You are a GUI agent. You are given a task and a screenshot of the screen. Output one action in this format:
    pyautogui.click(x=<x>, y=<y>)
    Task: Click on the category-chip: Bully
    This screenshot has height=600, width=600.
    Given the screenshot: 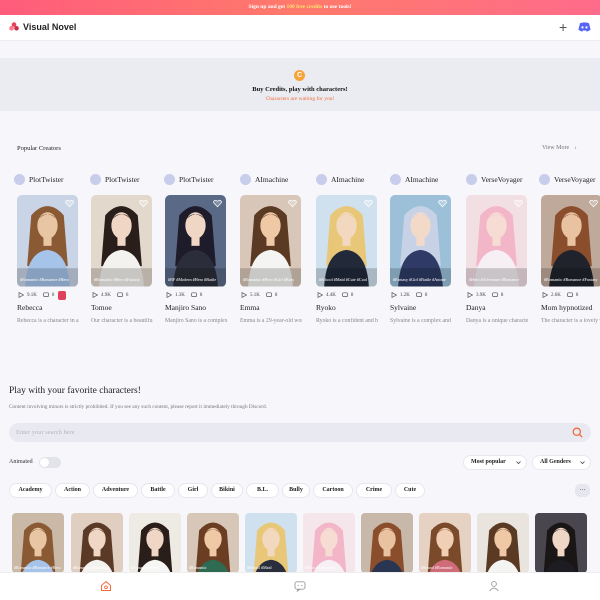 What is the action you would take?
    pyautogui.click(x=296, y=490)
    